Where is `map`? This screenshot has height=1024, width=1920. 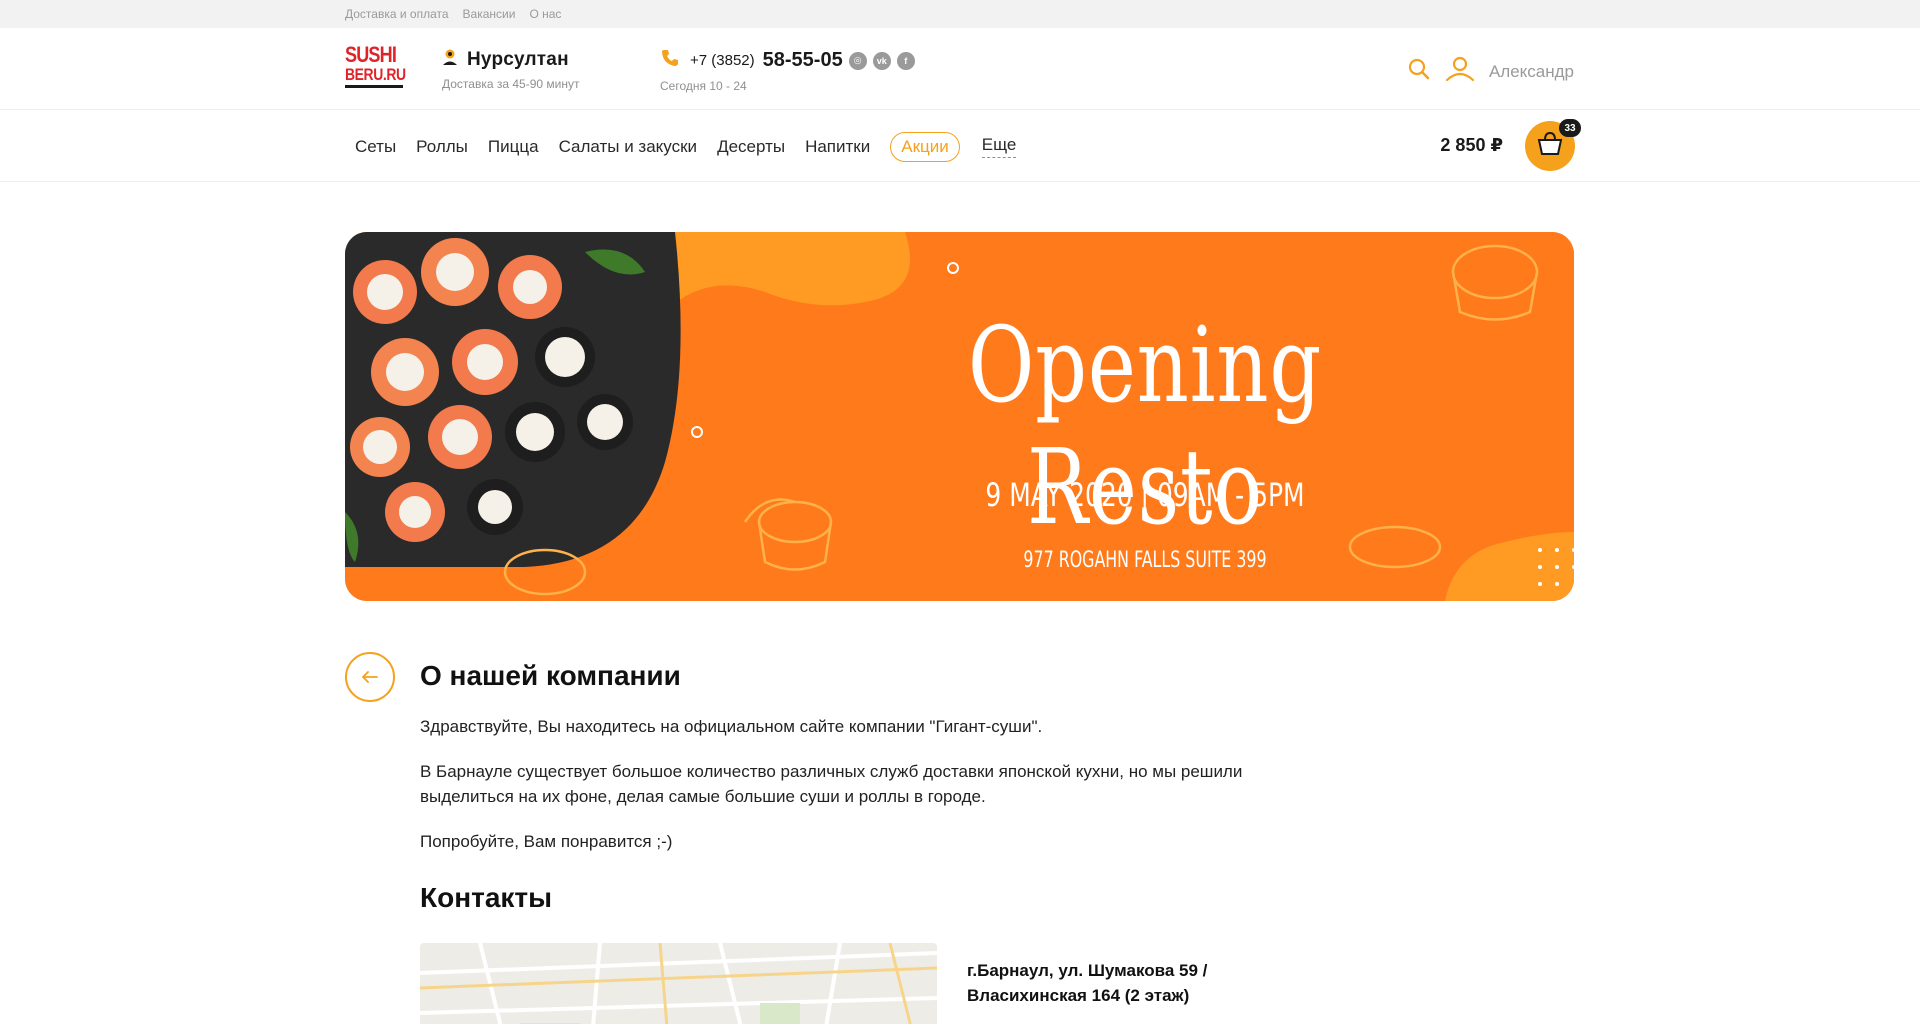 map is located at coordinates (678, 983).